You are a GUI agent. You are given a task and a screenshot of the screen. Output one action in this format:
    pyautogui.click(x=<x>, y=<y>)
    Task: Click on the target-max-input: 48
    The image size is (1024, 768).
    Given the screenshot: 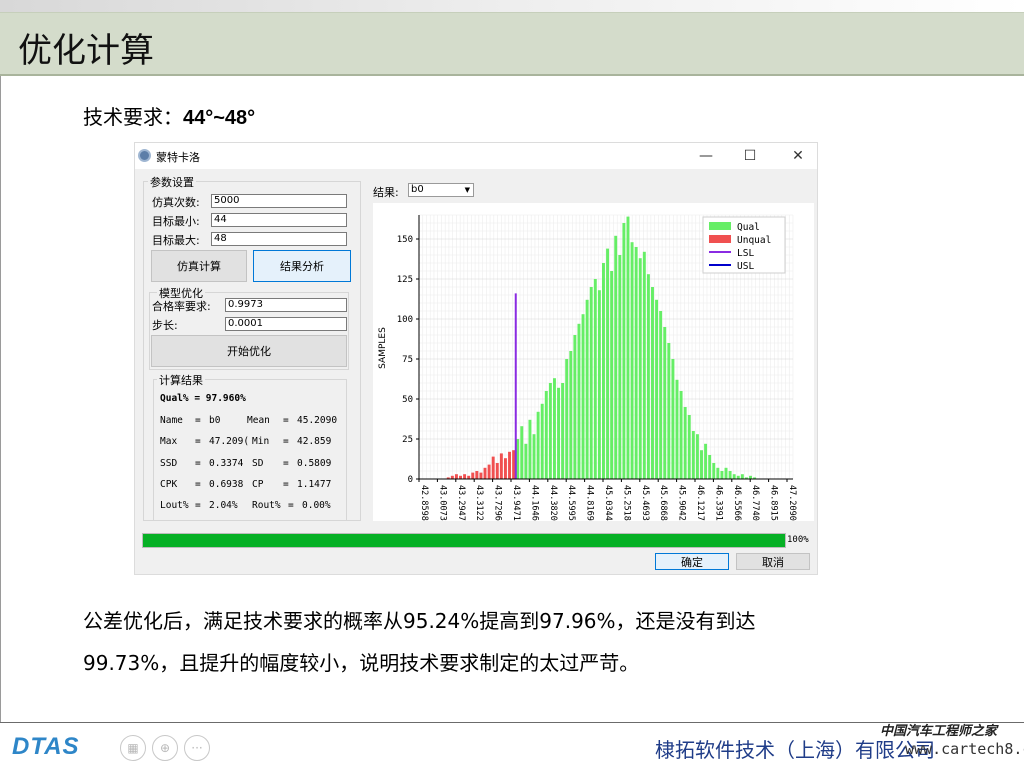 What is the action you would take?
    pyautogui.click(x=279, y=239)
    